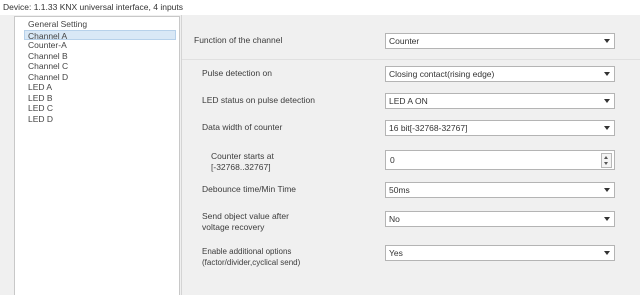 This screenshot has height=295, width=640. I want to click on debounce-value: 50ms, so click(399, 190).